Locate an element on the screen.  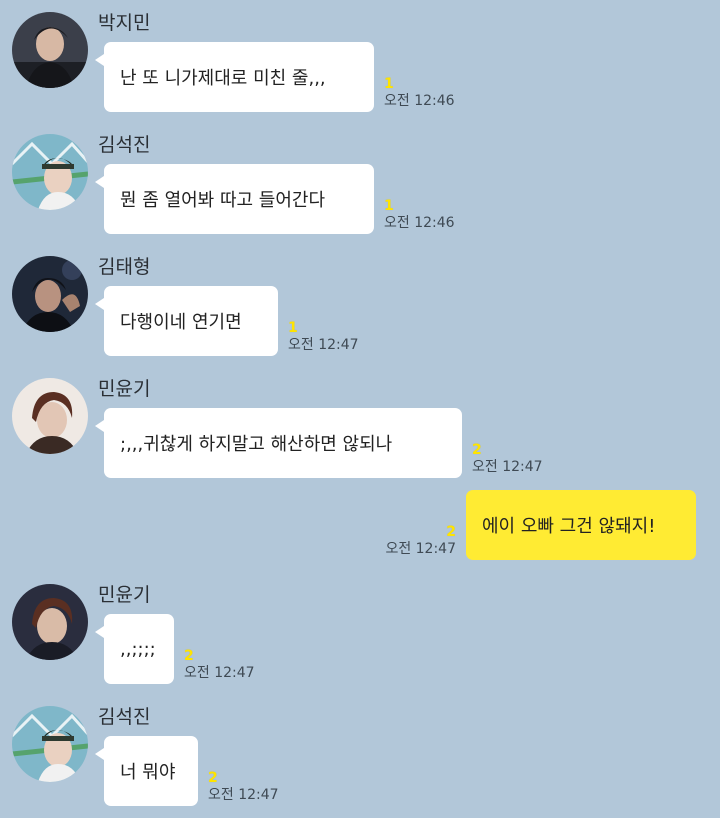
message-text: 너 뭐야 is located at coordinates (148, 772).